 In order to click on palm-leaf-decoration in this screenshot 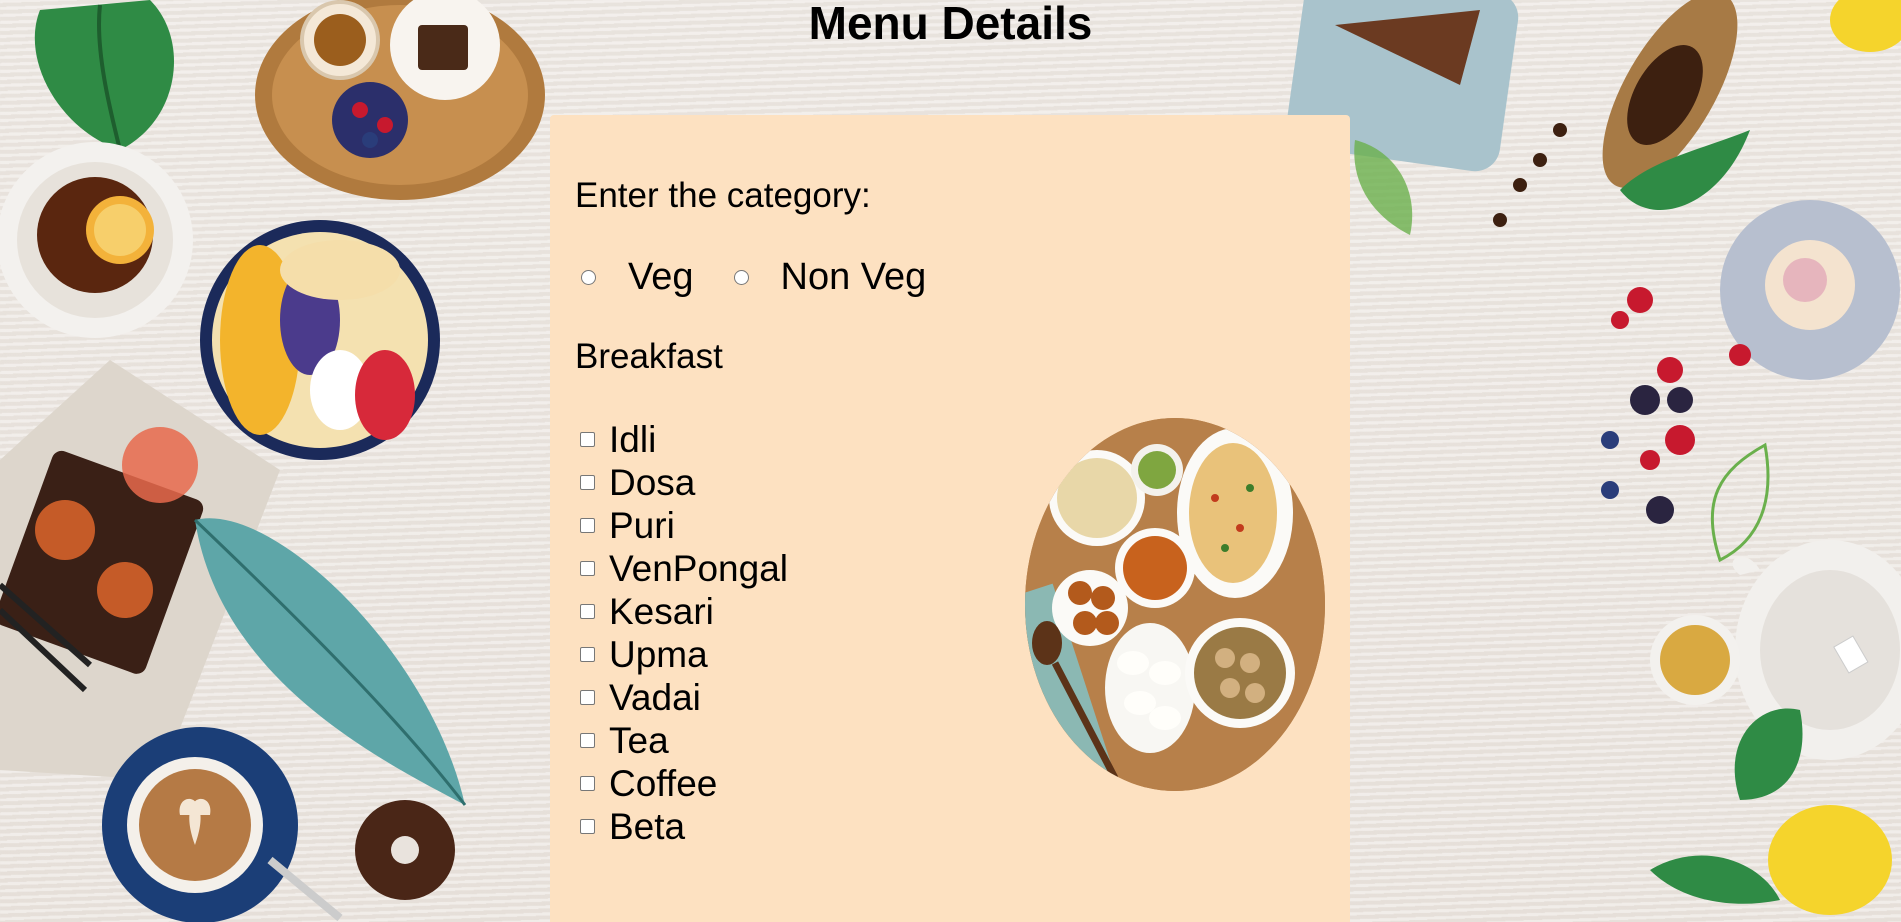, I will do `click(1383, 187)`.